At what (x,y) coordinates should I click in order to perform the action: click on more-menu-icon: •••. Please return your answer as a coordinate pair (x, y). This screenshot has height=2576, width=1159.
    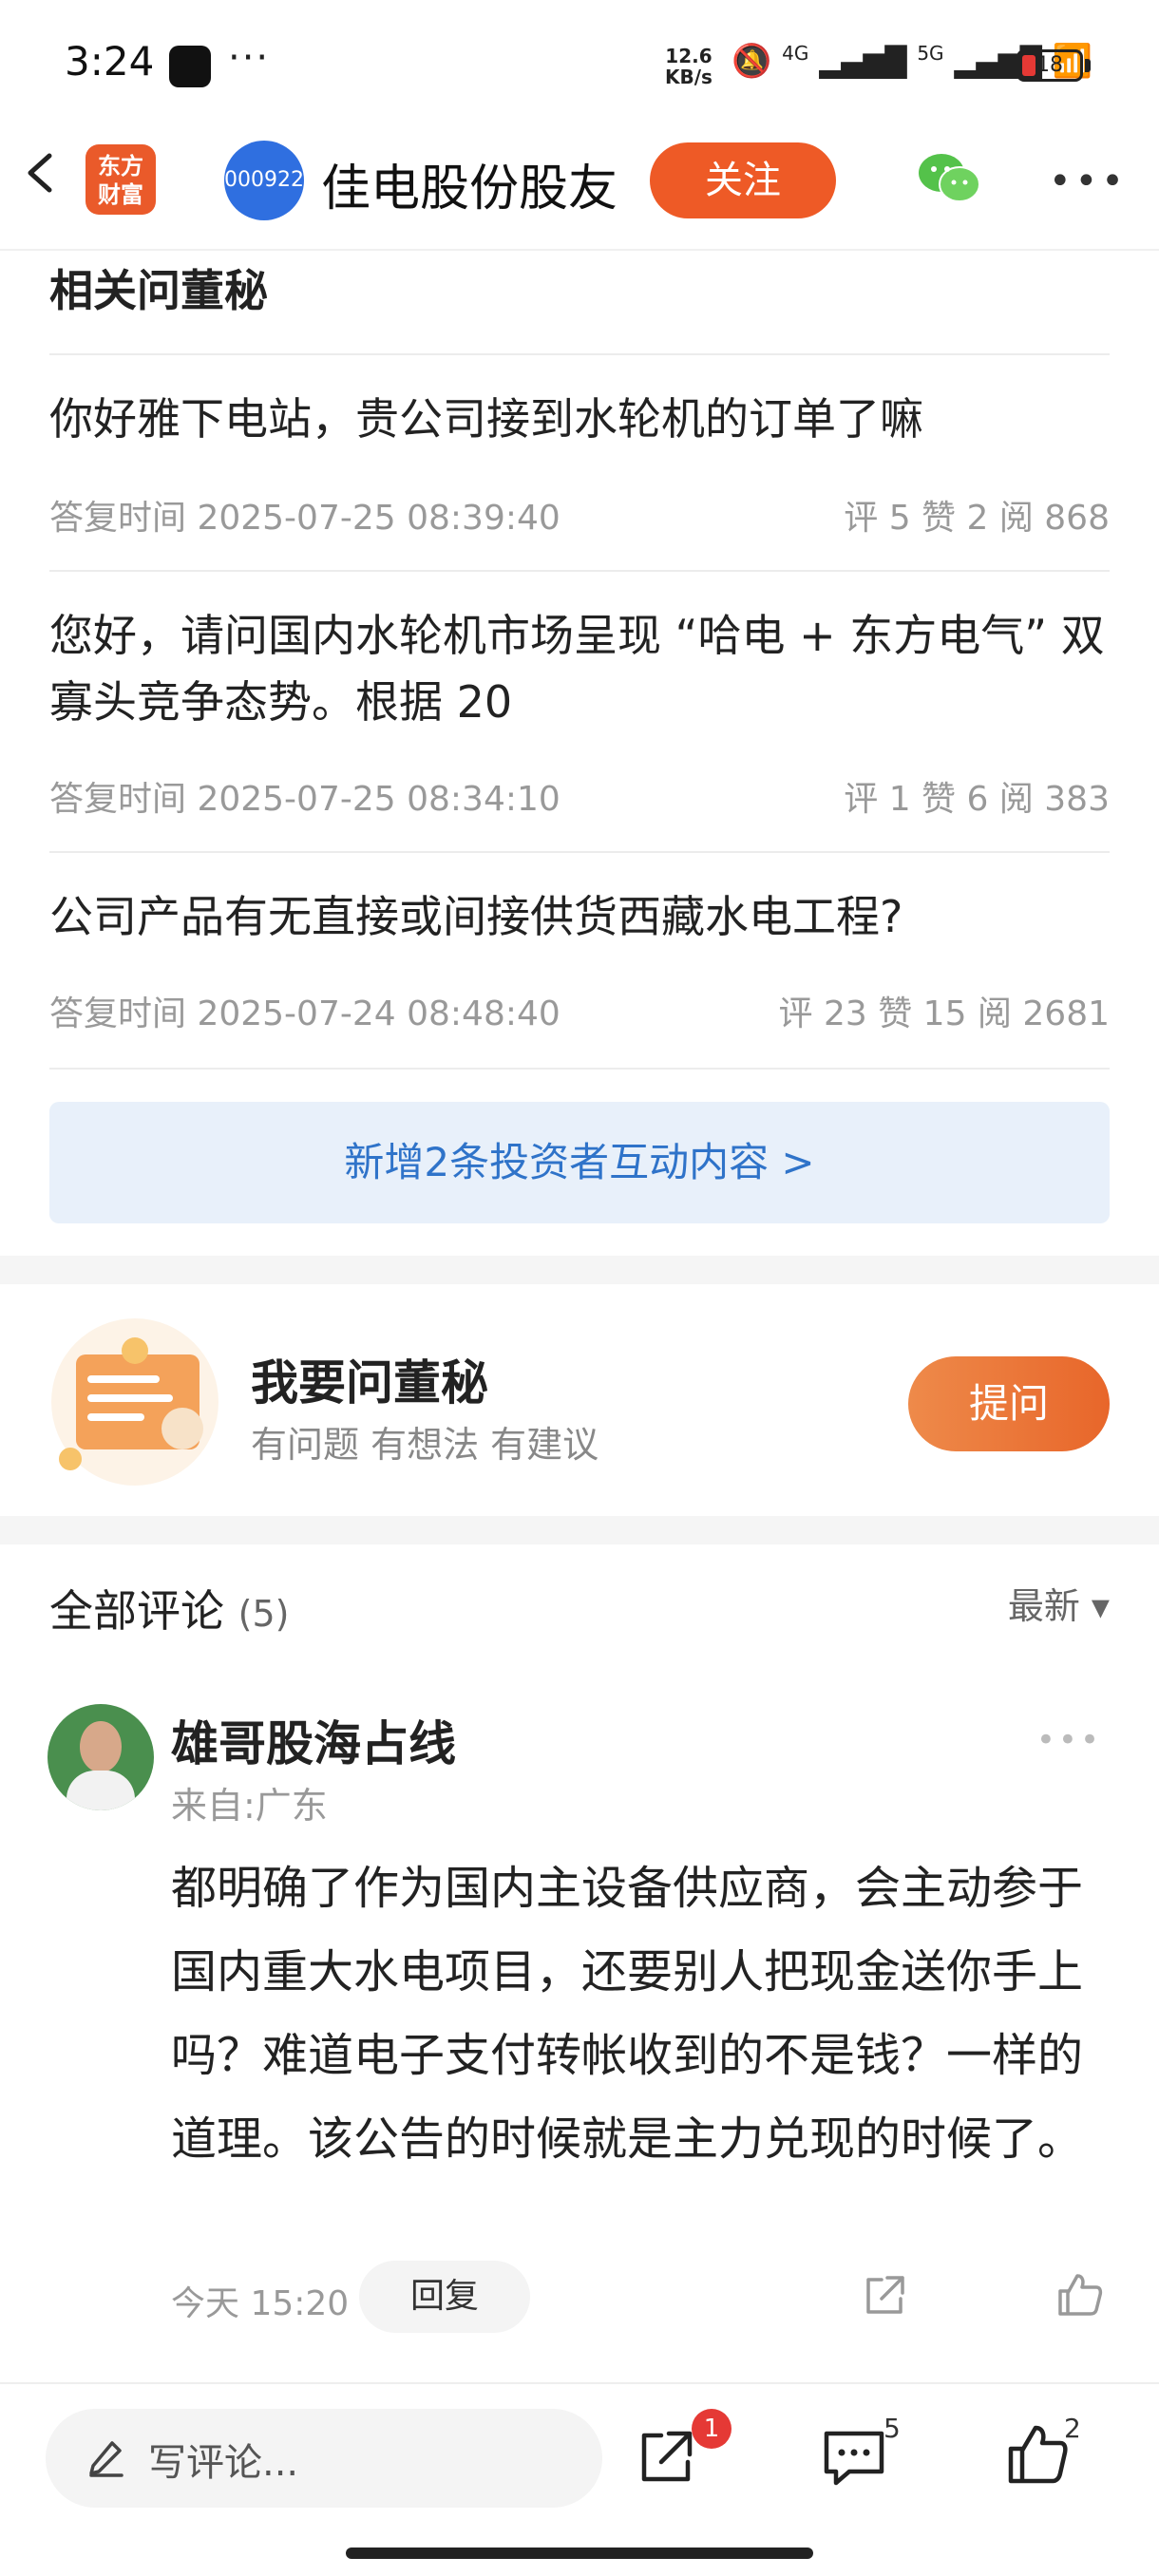
    Looking at the image, I should click on (1088, 181).